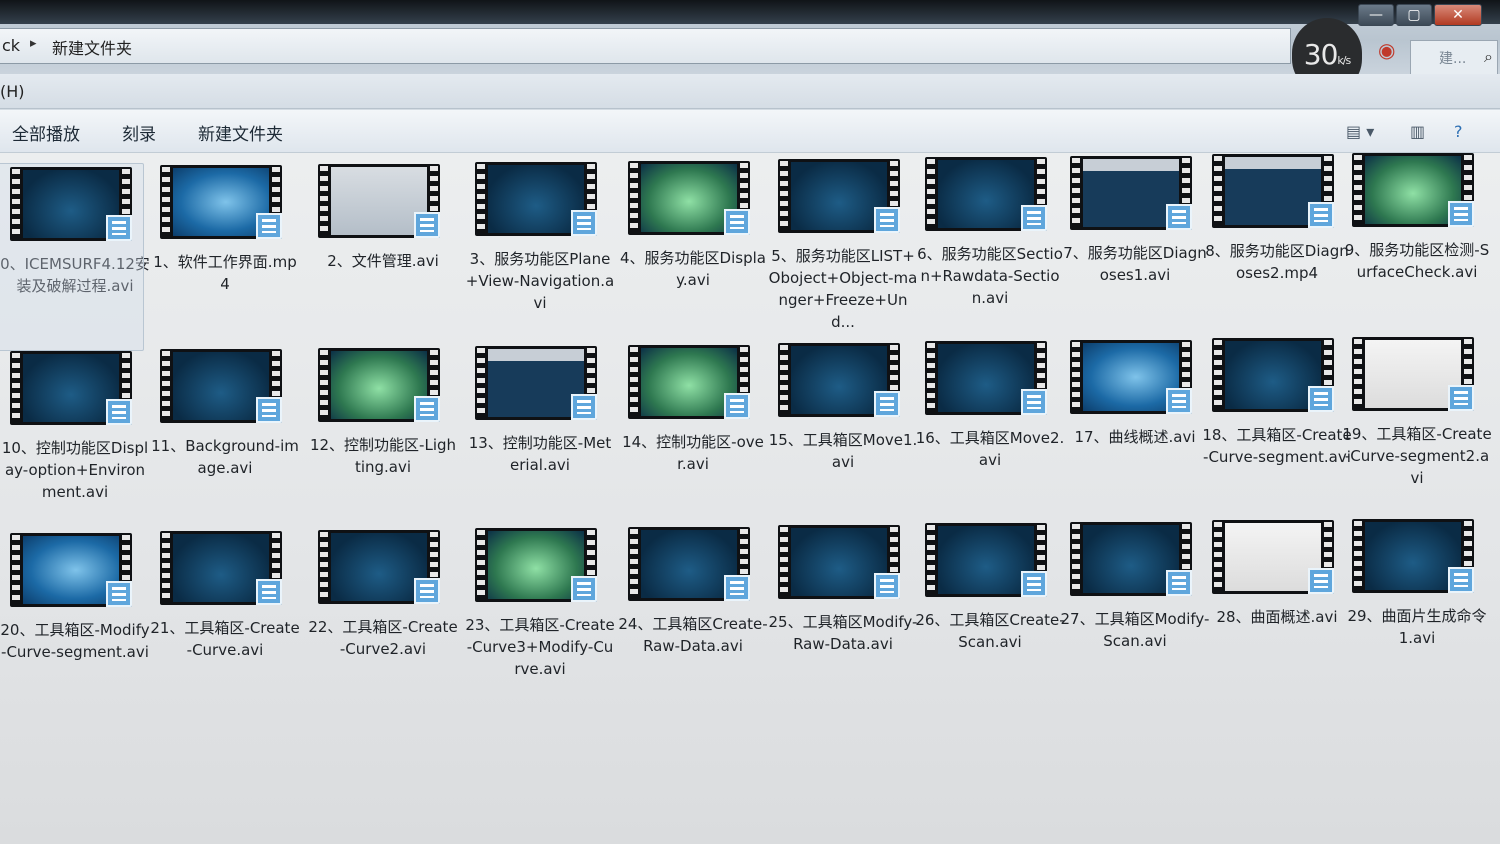 This screenshot has height=844, width=1500. Describe the element at coordinates (990, 233) in the screenshot. I see `file-item: 6、服务功能区Section+Rawdata-Section.avi` at that location.